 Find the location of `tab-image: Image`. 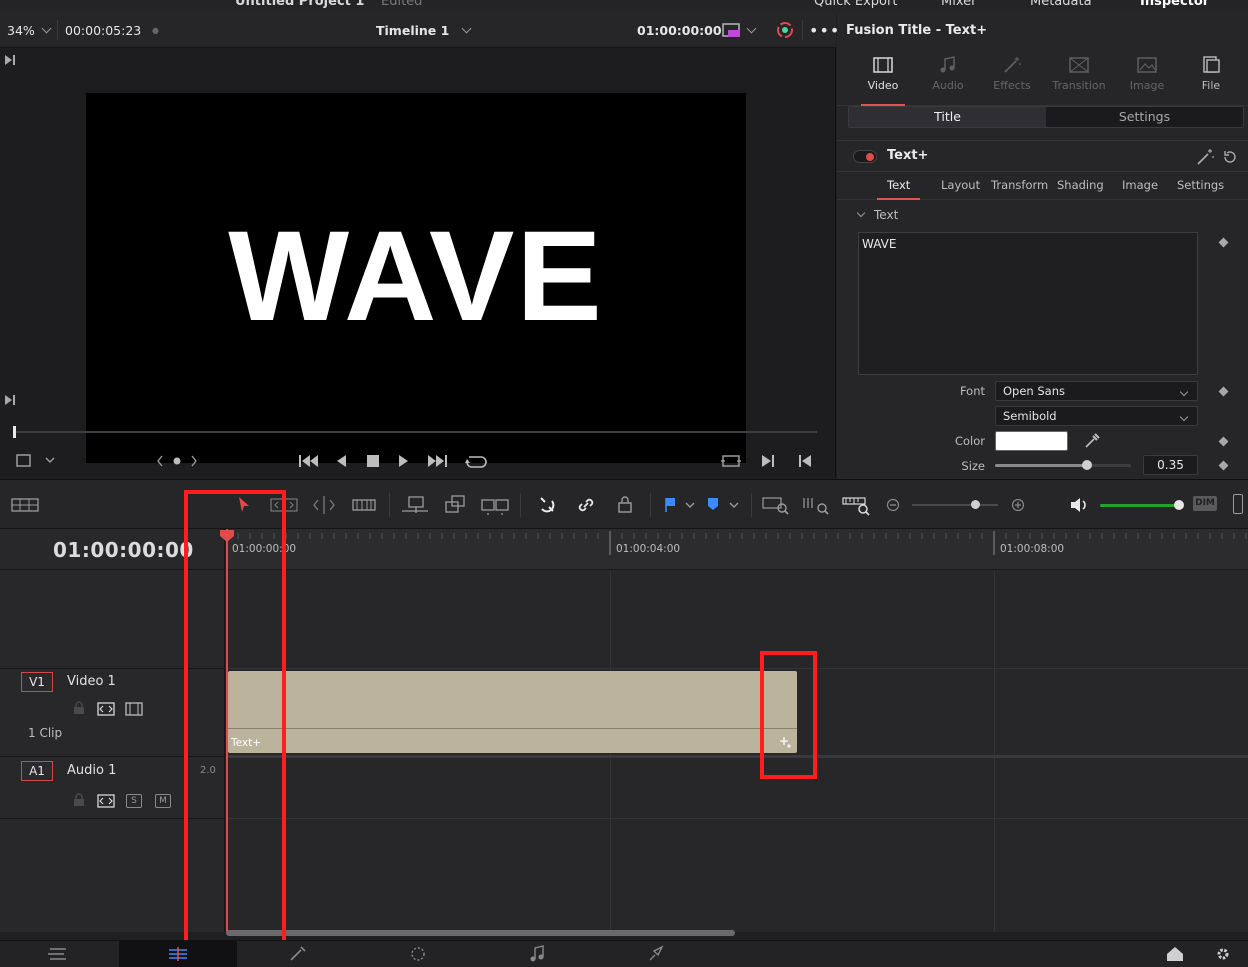

tab-image: Image is located at coordinates (1147, 77).